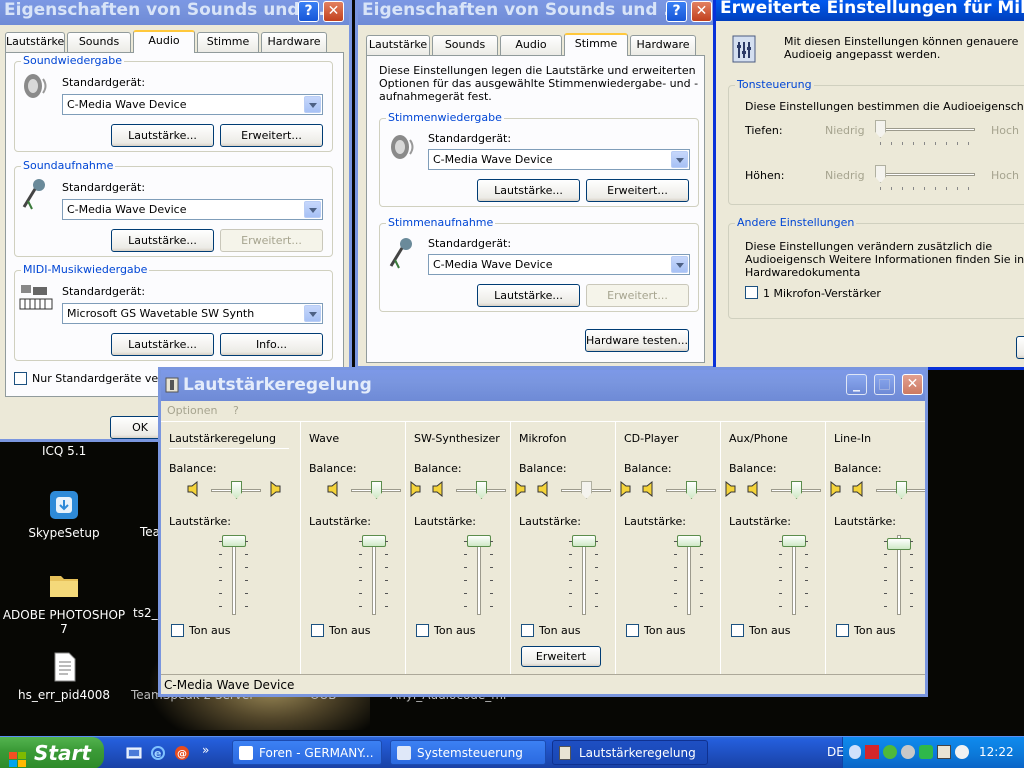 This screenshot has height=768, width=1024. Describe the element at coordinates (192, 313) in the screenshot. I see `midi-device-select: Microsoft GS Wavetable SW Synth` at that location.